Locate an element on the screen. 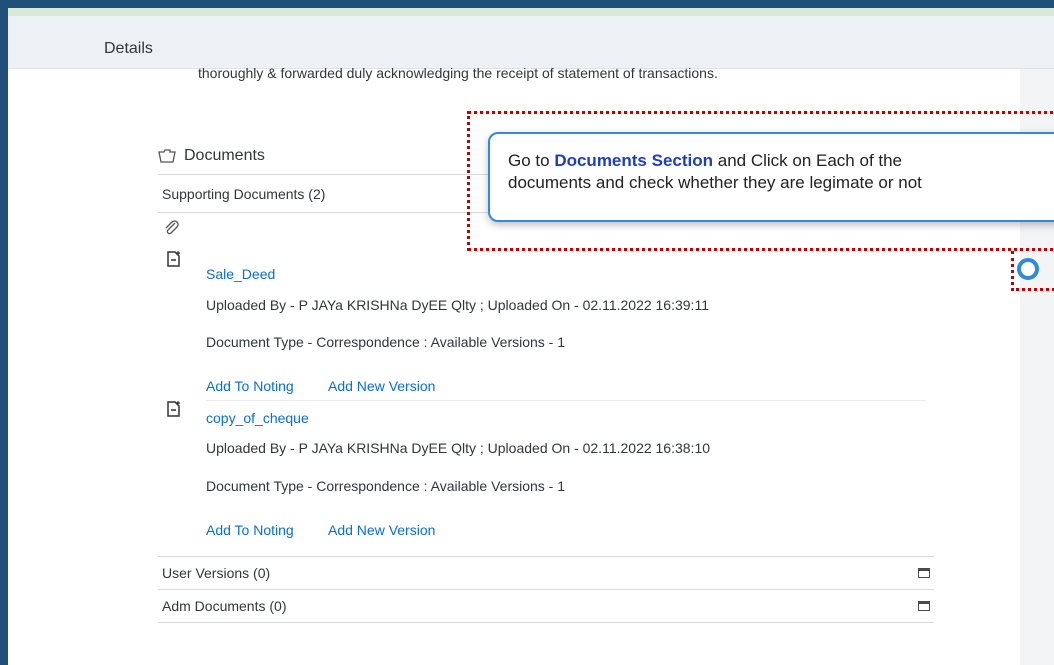 The height and width of the screenshot is (665, 1054). paperclip-icon is located at coordinates (172, 228).